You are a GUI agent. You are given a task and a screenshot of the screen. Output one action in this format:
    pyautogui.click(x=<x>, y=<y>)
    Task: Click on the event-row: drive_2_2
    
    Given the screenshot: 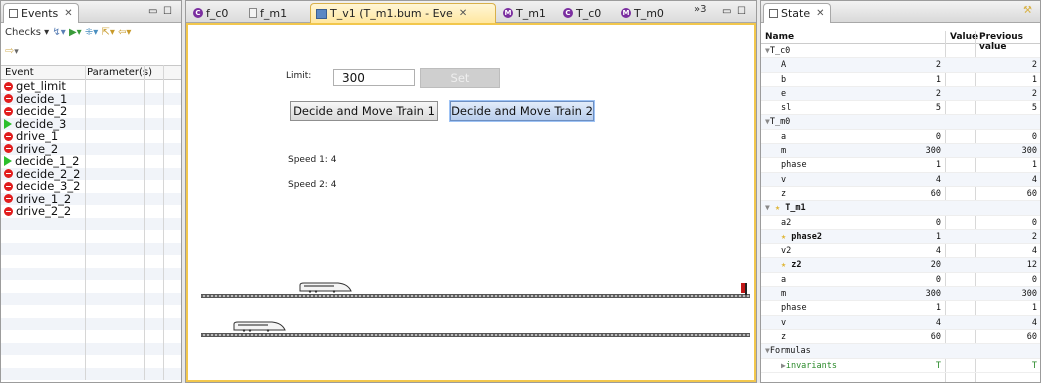 What is the action you would take?
    pyautogui.click(x=91, y=211)
    